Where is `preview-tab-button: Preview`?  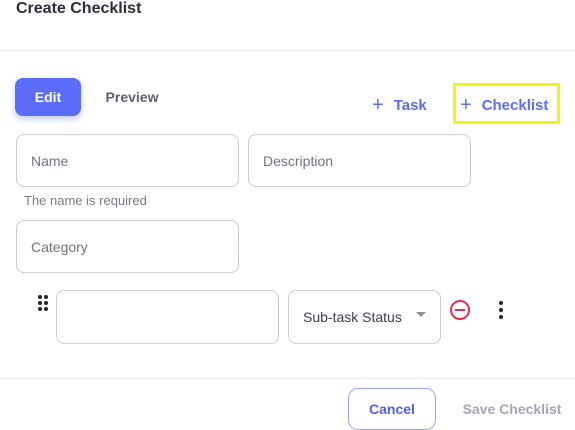 preview-tab-button: Preview is located at coordinates (132, 97).